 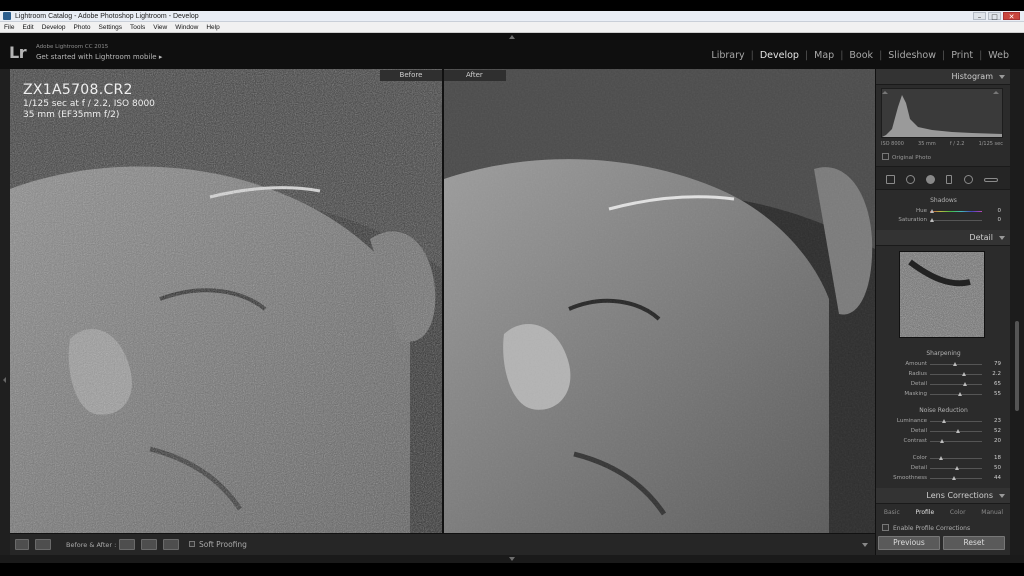 I want to click on luminance-knob, so click(x=943, y=421).